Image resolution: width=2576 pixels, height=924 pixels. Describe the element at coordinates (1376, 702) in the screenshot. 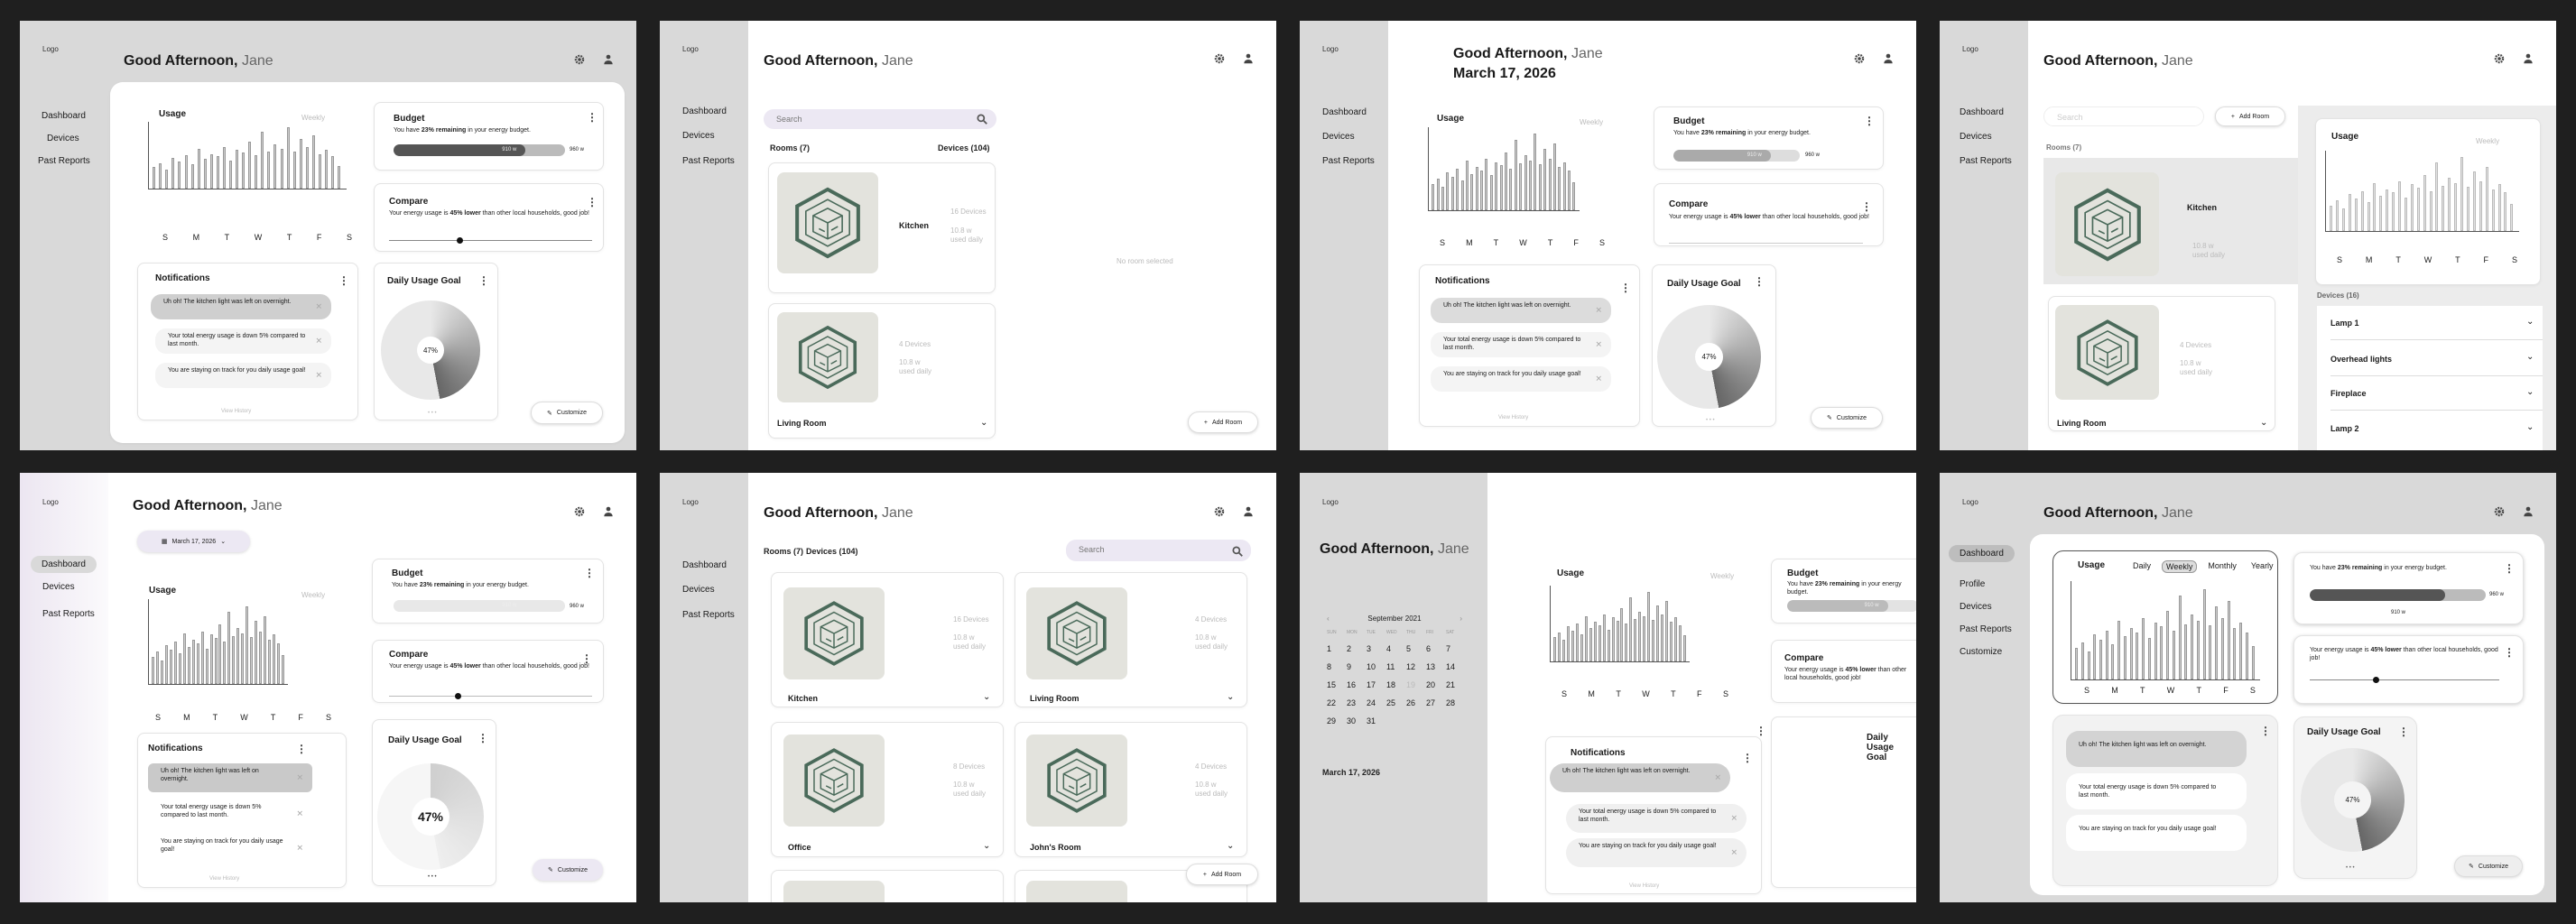

I see `calendar-day: 24` at that location.